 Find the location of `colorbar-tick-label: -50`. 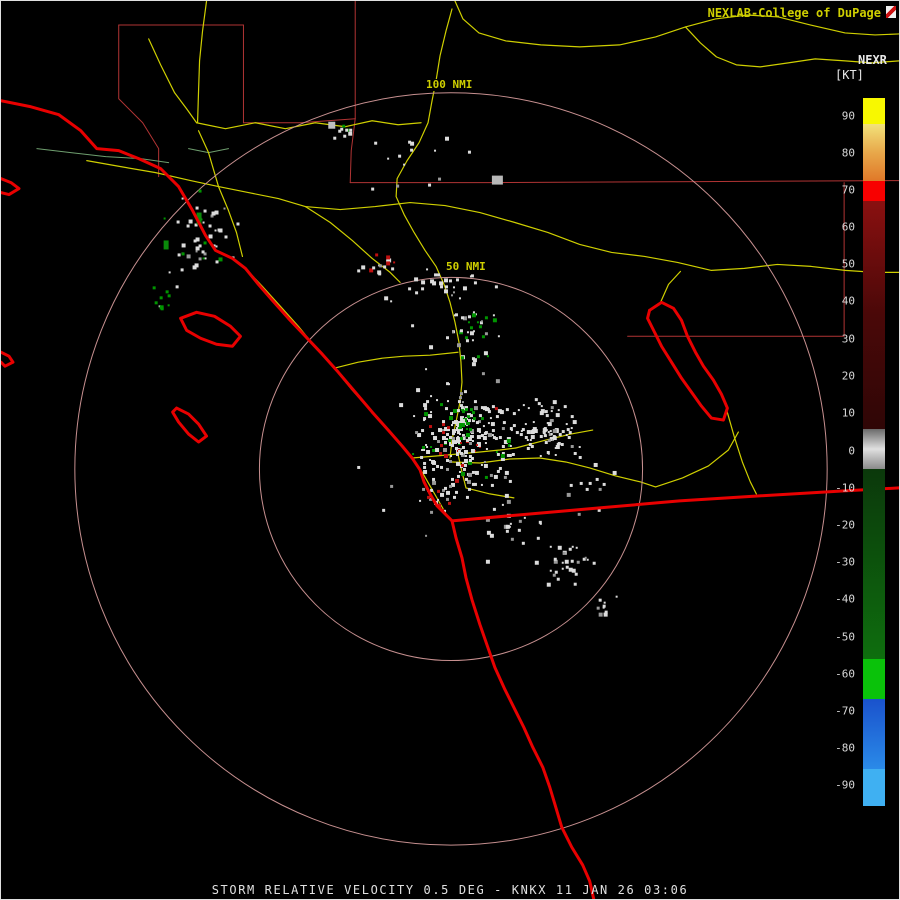

colorbar-tick-label: -50 is located at coordinates (845, 637).